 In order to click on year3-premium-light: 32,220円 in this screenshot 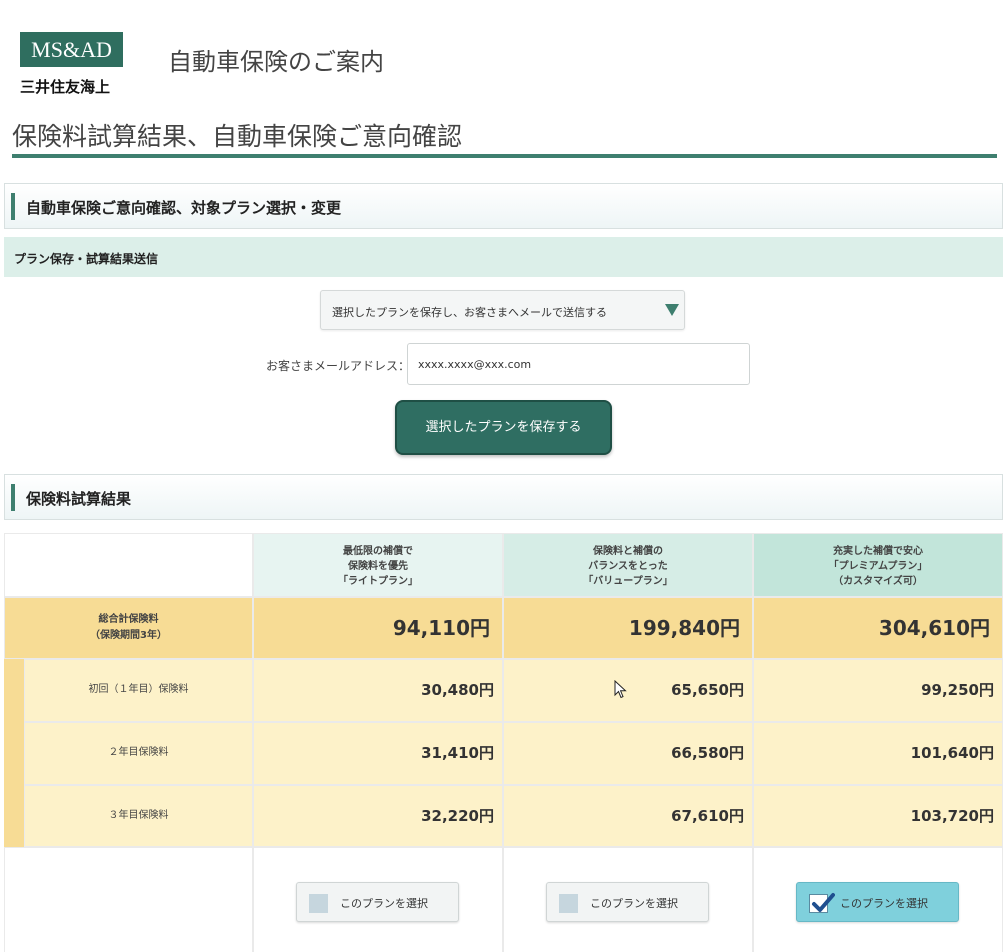, I will do `click(378, 816)`.